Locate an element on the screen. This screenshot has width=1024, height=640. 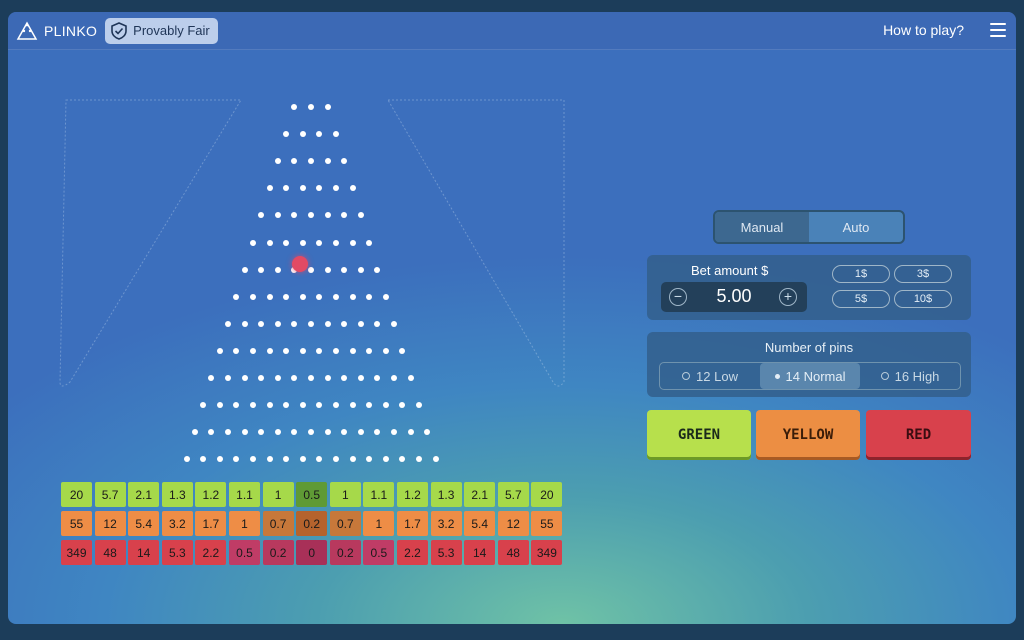
bet-amount-panel: Bet amount $ − 5.00 + 1$ 3$ 5$ 10$ is located at coordinates (809, 287).